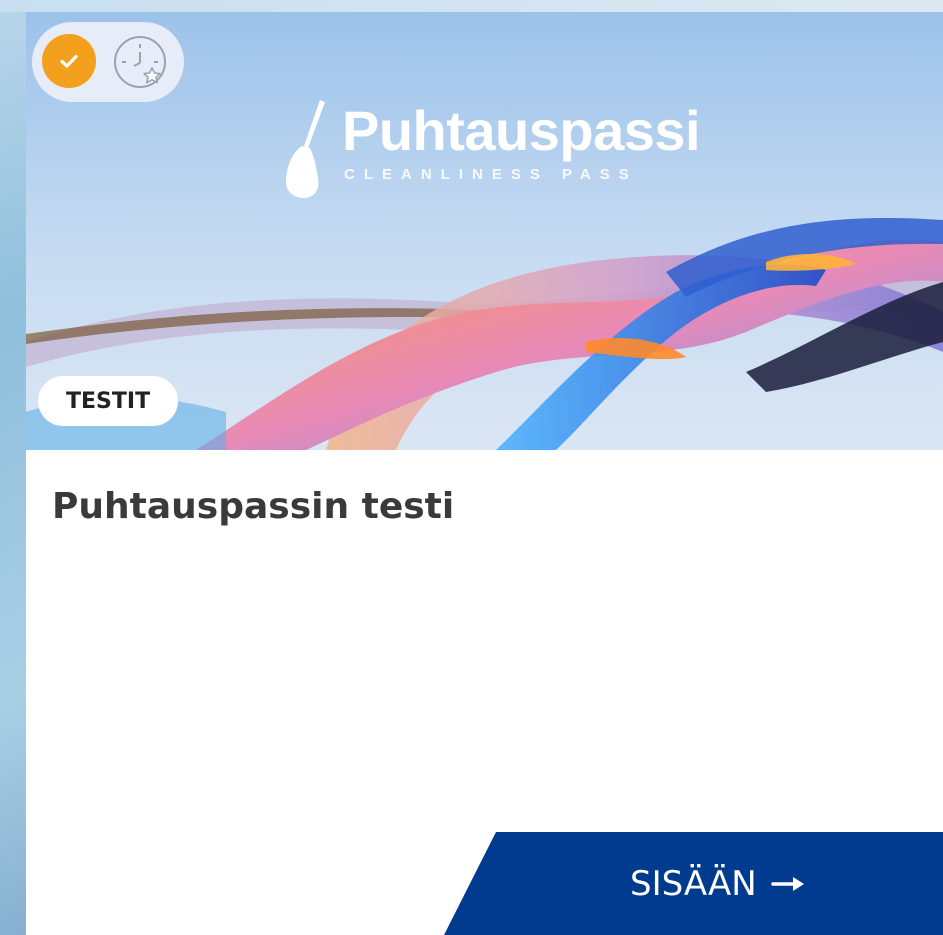 This screenshot has height=935, width=943. I want to click on arrow-right-icon, so click(787, 883).